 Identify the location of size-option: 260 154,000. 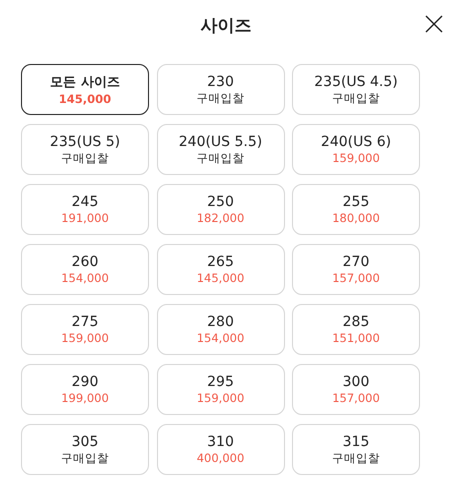
(85, 269).